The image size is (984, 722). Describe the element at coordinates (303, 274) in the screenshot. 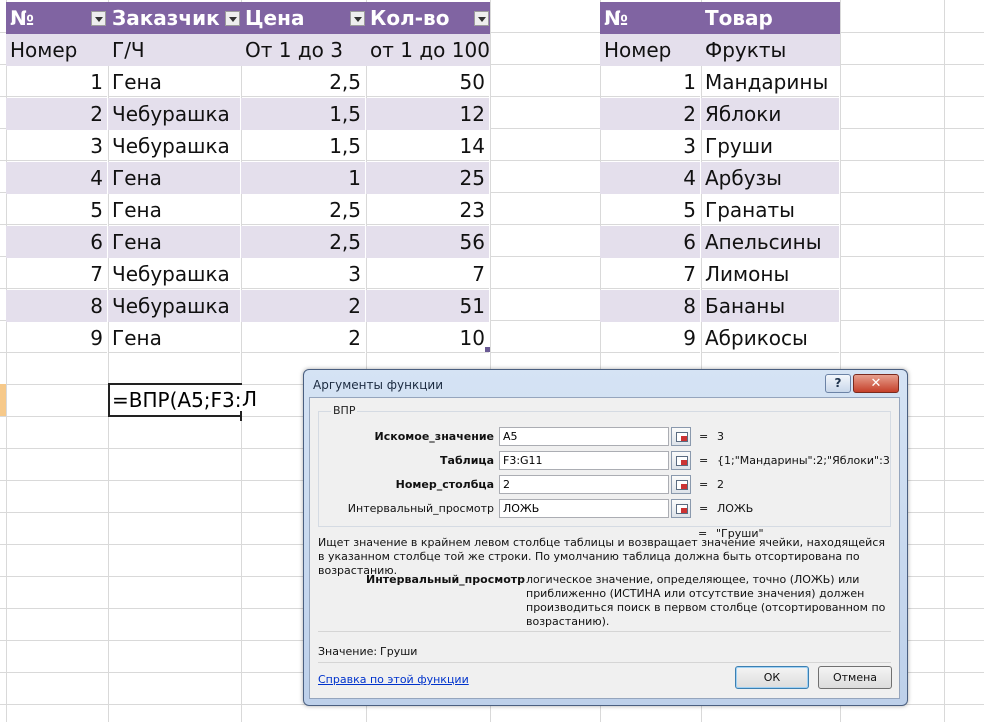

I see `cell-price: 3` at that location.